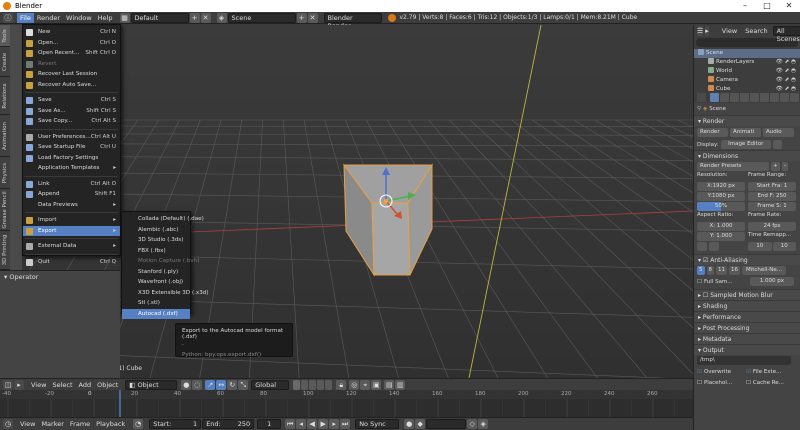 The image size is (800, 430). What do you see at coordinates (786, 62) in the screenshot?
I see `visibility-toggle-icon: 👁︎ ⬈ ◓` at bounding box center [786, 62].